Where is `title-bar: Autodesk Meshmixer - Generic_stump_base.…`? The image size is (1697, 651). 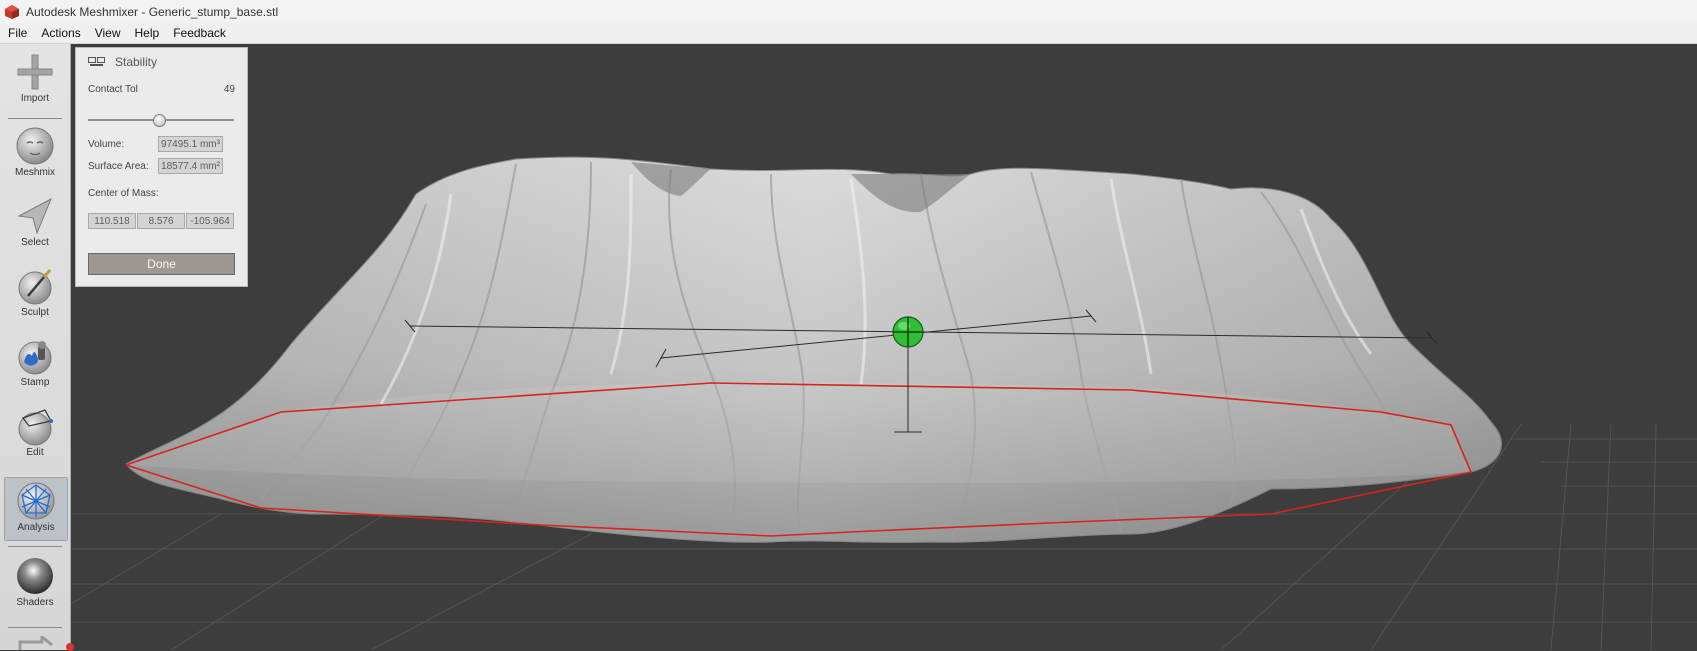 title-bar: Autodesk Meshmixer - Generic_stump_base.… is located at coordinates (848, 11).